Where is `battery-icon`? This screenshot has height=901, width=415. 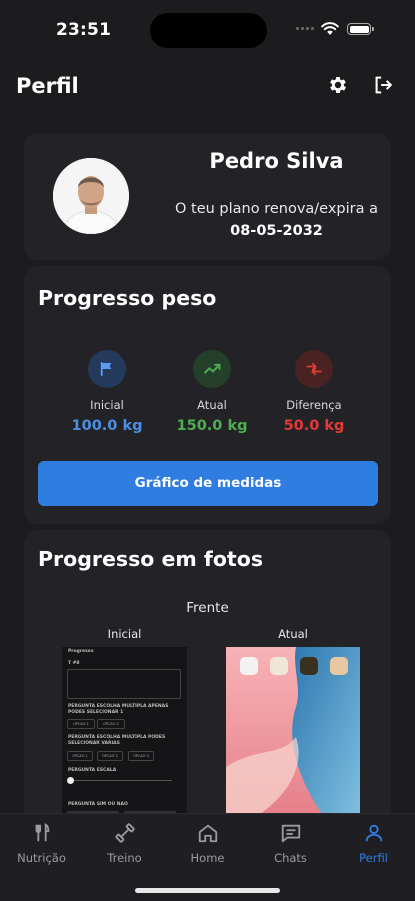
battery-icon is located at coordinates (360, 29).